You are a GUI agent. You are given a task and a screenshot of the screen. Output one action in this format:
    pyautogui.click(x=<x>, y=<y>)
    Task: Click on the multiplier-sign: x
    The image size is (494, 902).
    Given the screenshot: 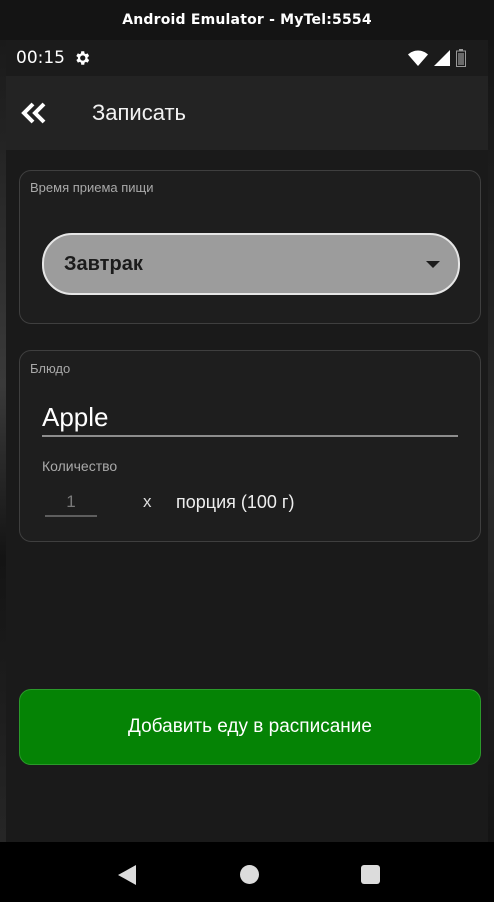 What is the action you would take?
    pyautogui.click(x=147, y=501)
    